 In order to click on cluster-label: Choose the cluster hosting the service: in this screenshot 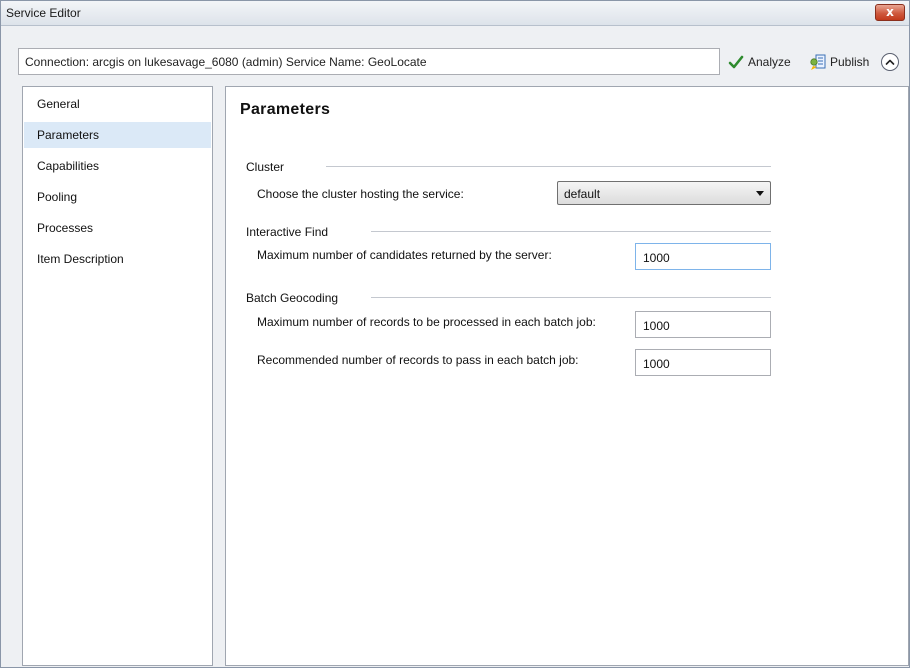, I will do `click(360, 194)`.